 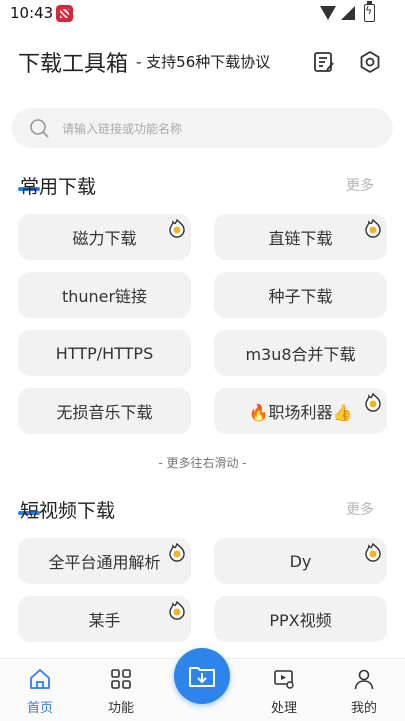 I want to click on nav-label: 首页, so click(x=39, y=708).